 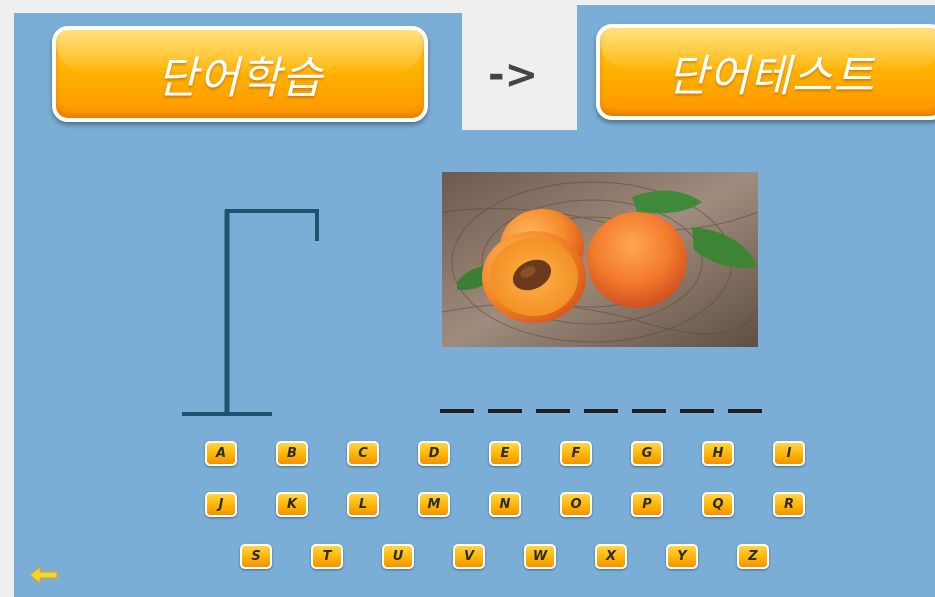 I want to click on letter-key-d: D, so click(x=434, y=453).